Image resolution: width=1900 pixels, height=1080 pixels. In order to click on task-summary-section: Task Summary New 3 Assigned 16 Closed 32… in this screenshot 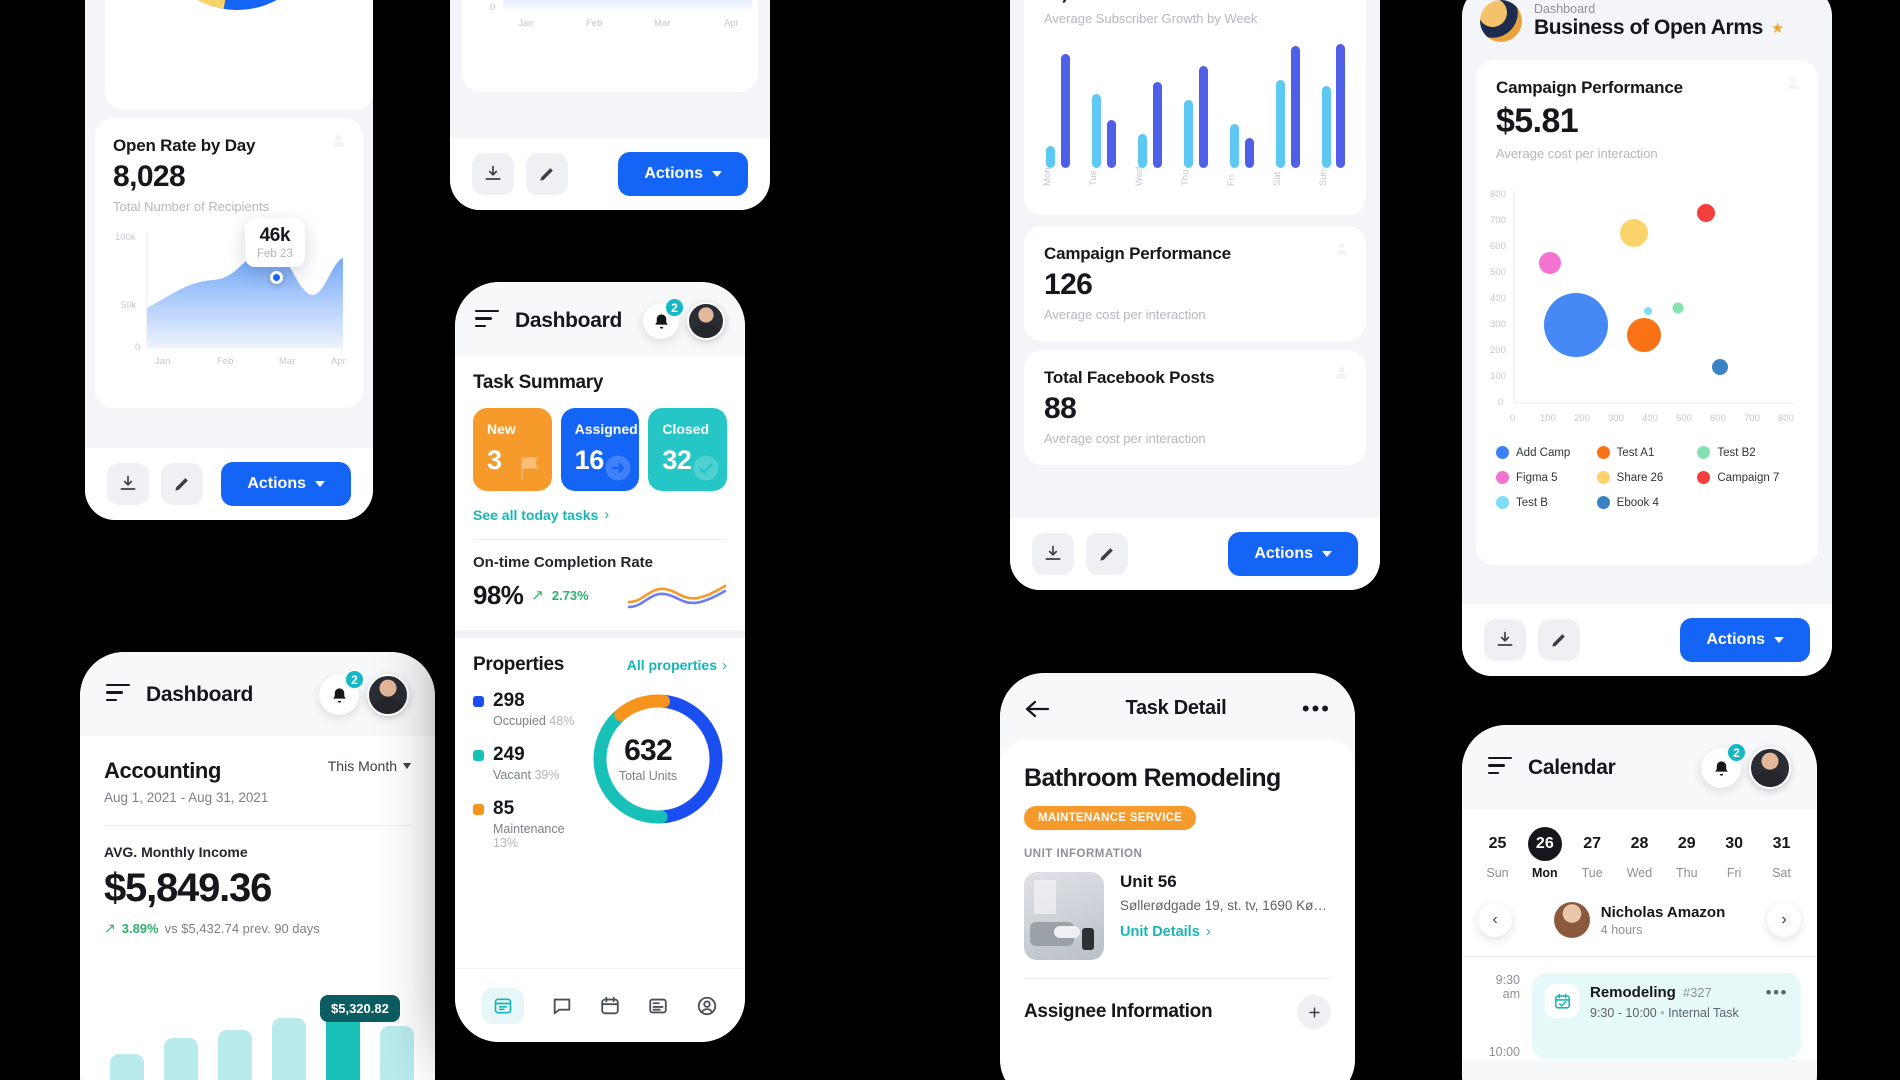, I will do `click(600, 485)`.